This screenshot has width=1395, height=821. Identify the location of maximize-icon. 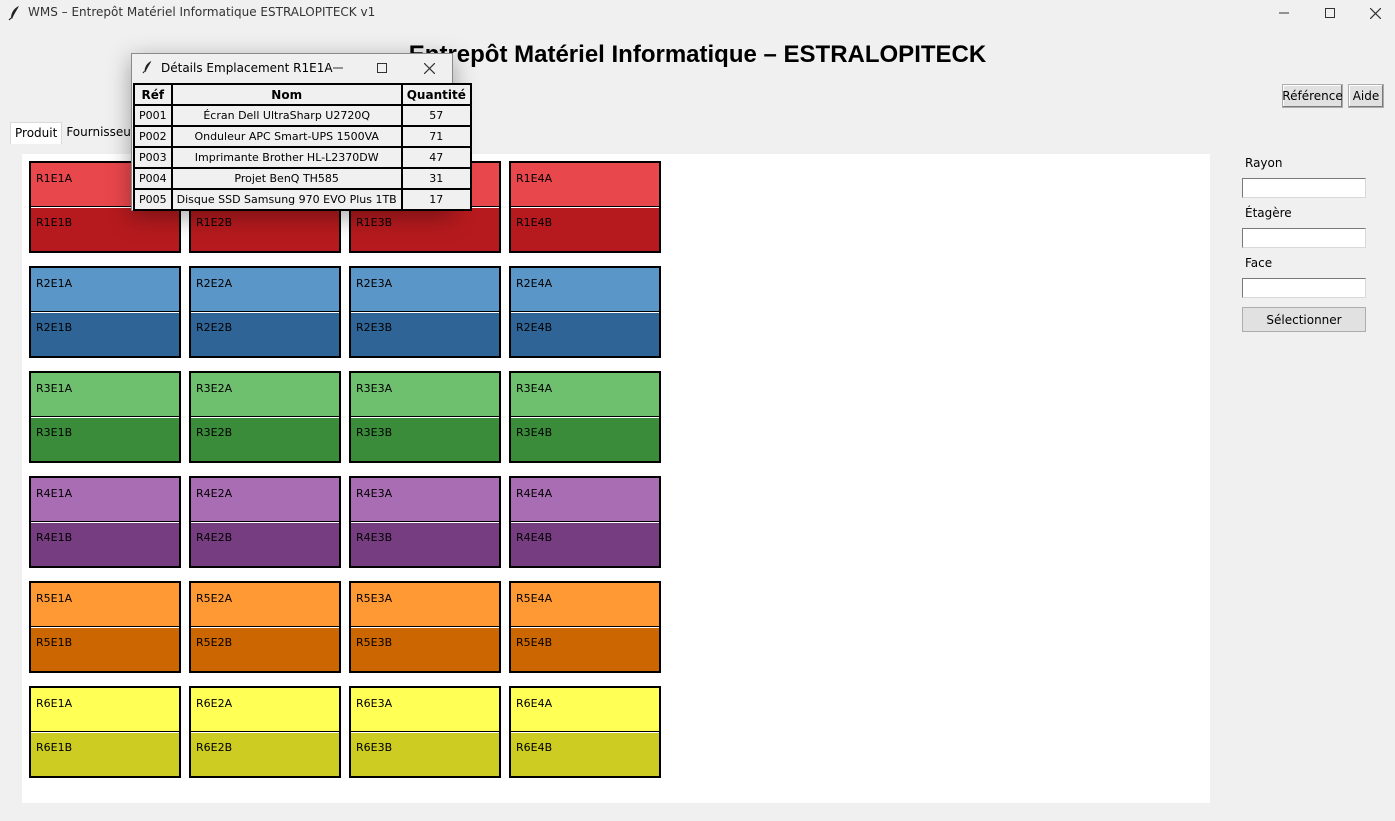
(382, 68).